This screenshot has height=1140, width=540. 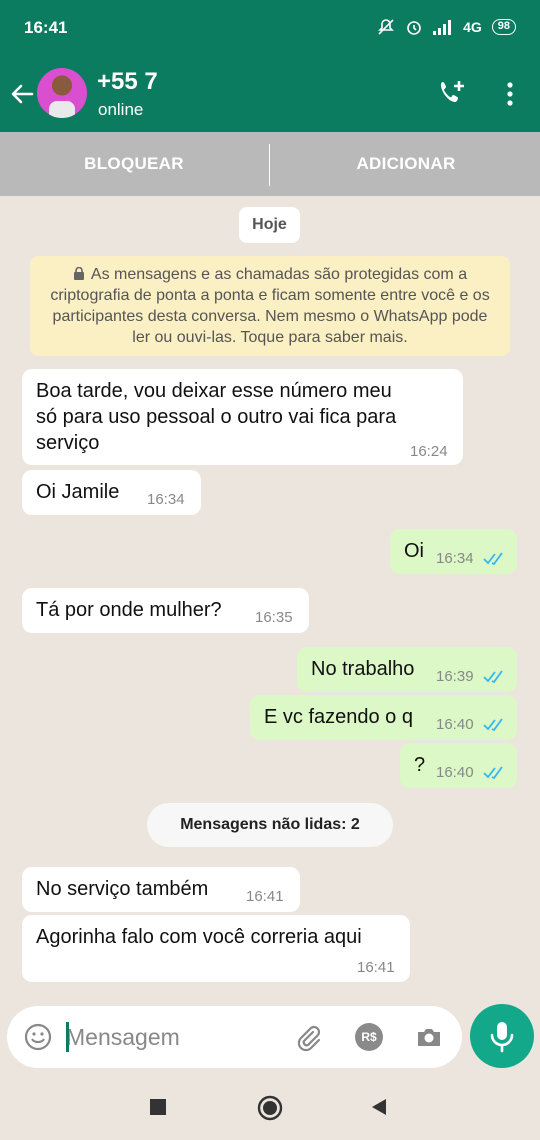 What do you see at coordinates (274, 617) in the screenshot?
I see `message-time: 16:35` at bounding box center [274, 617].